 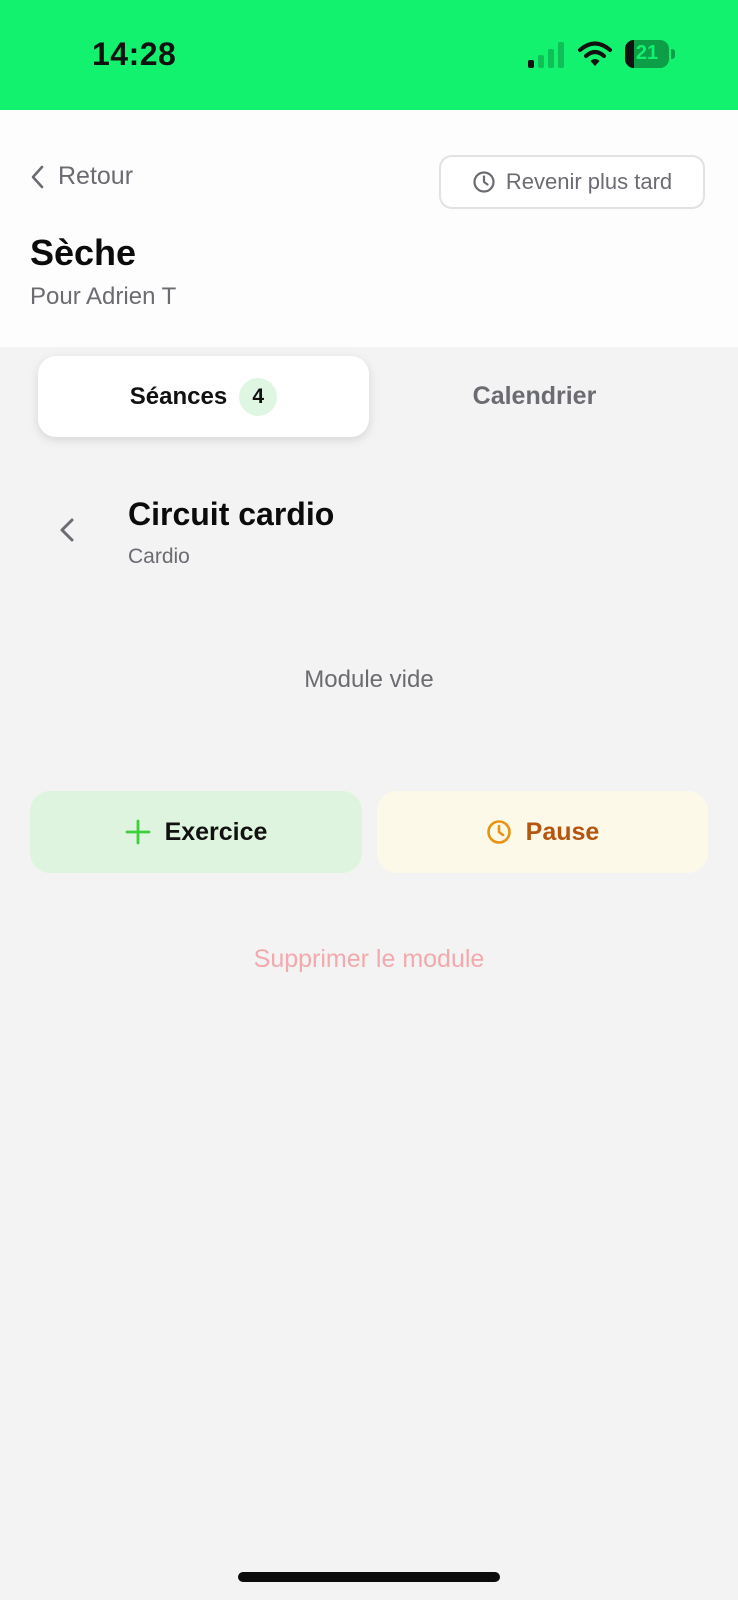 I want to click on add-pause-label: Pause, so click(x=562, y=831).